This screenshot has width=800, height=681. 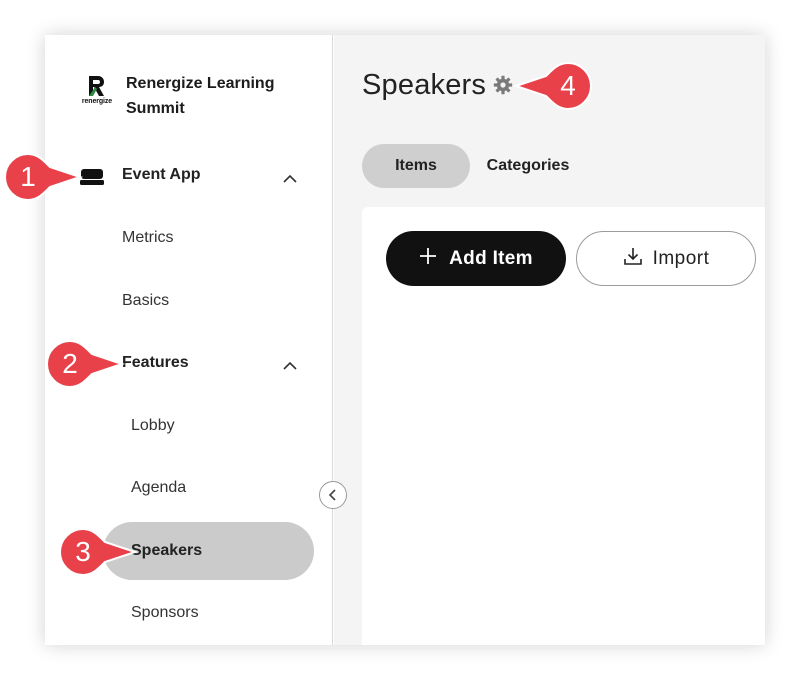 What do you see at coordinates (155, 362) in the screenshot?
I see `sidebar-item-label: Features` at bounding box center [155, 362].